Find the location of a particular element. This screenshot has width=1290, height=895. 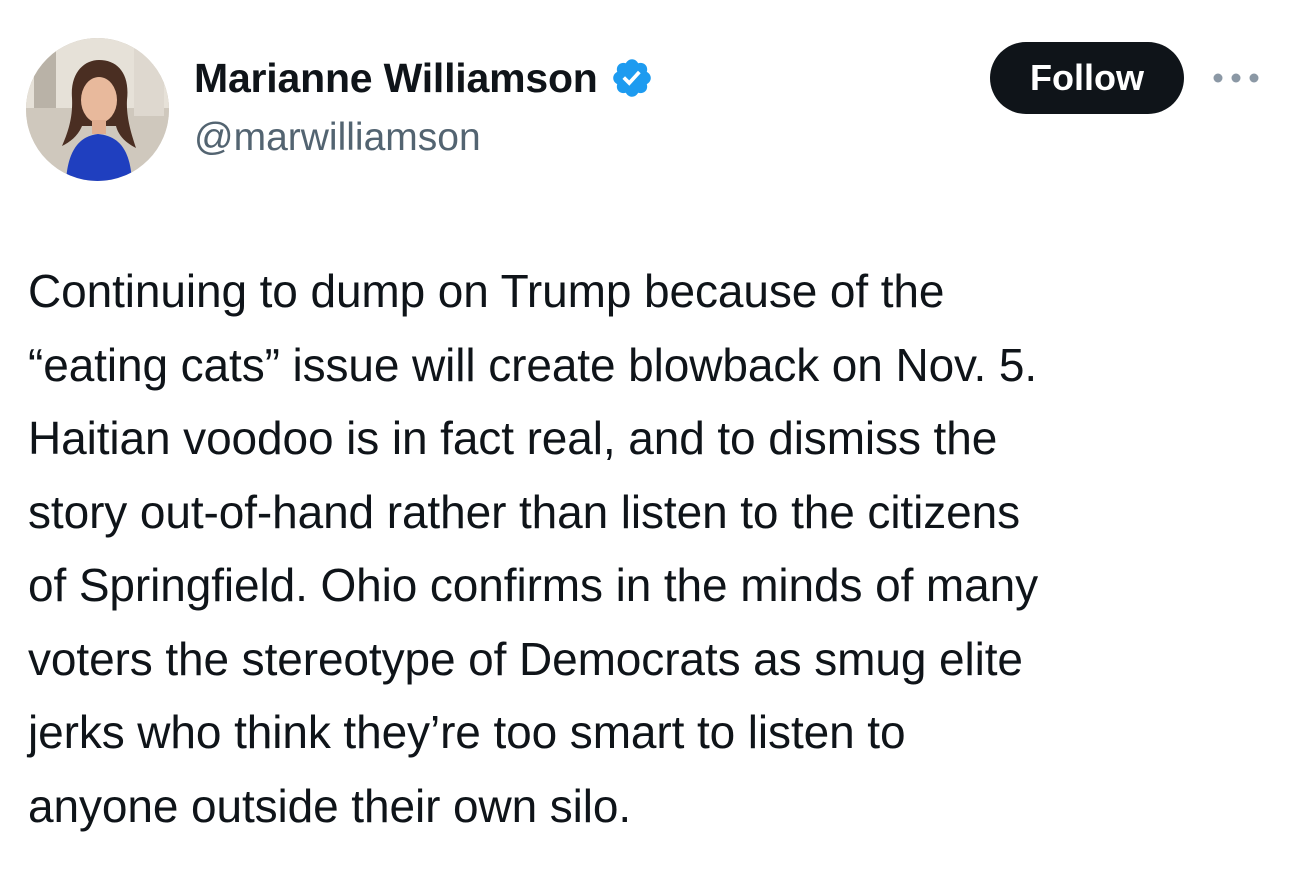

avatar is located at coordinates (97, 109).